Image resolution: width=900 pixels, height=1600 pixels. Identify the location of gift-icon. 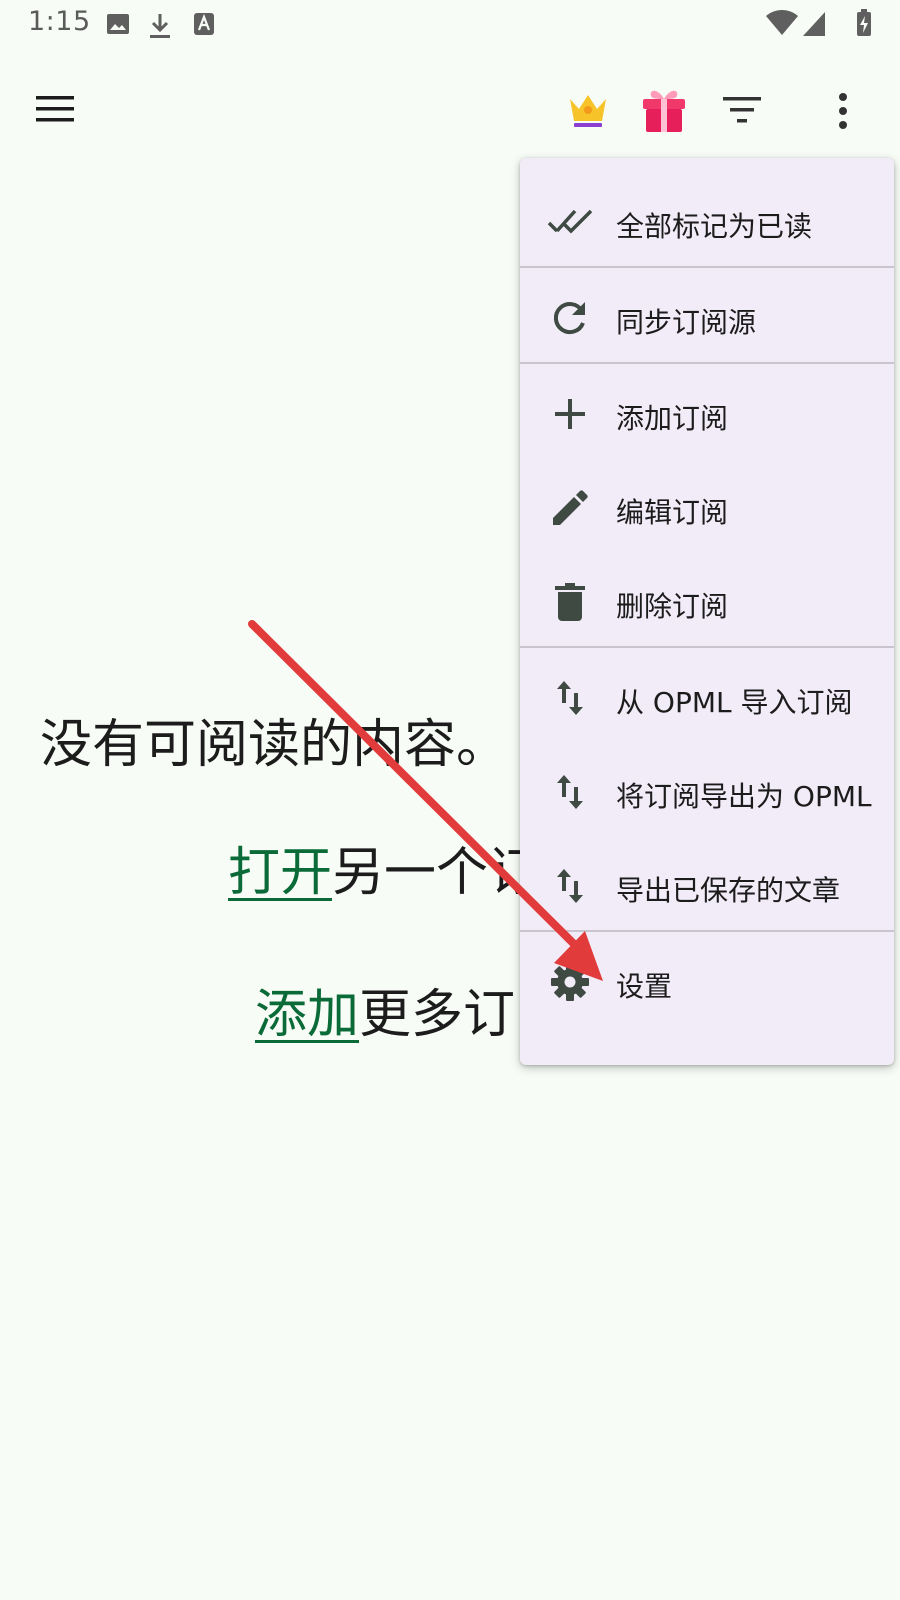
(664, 111).